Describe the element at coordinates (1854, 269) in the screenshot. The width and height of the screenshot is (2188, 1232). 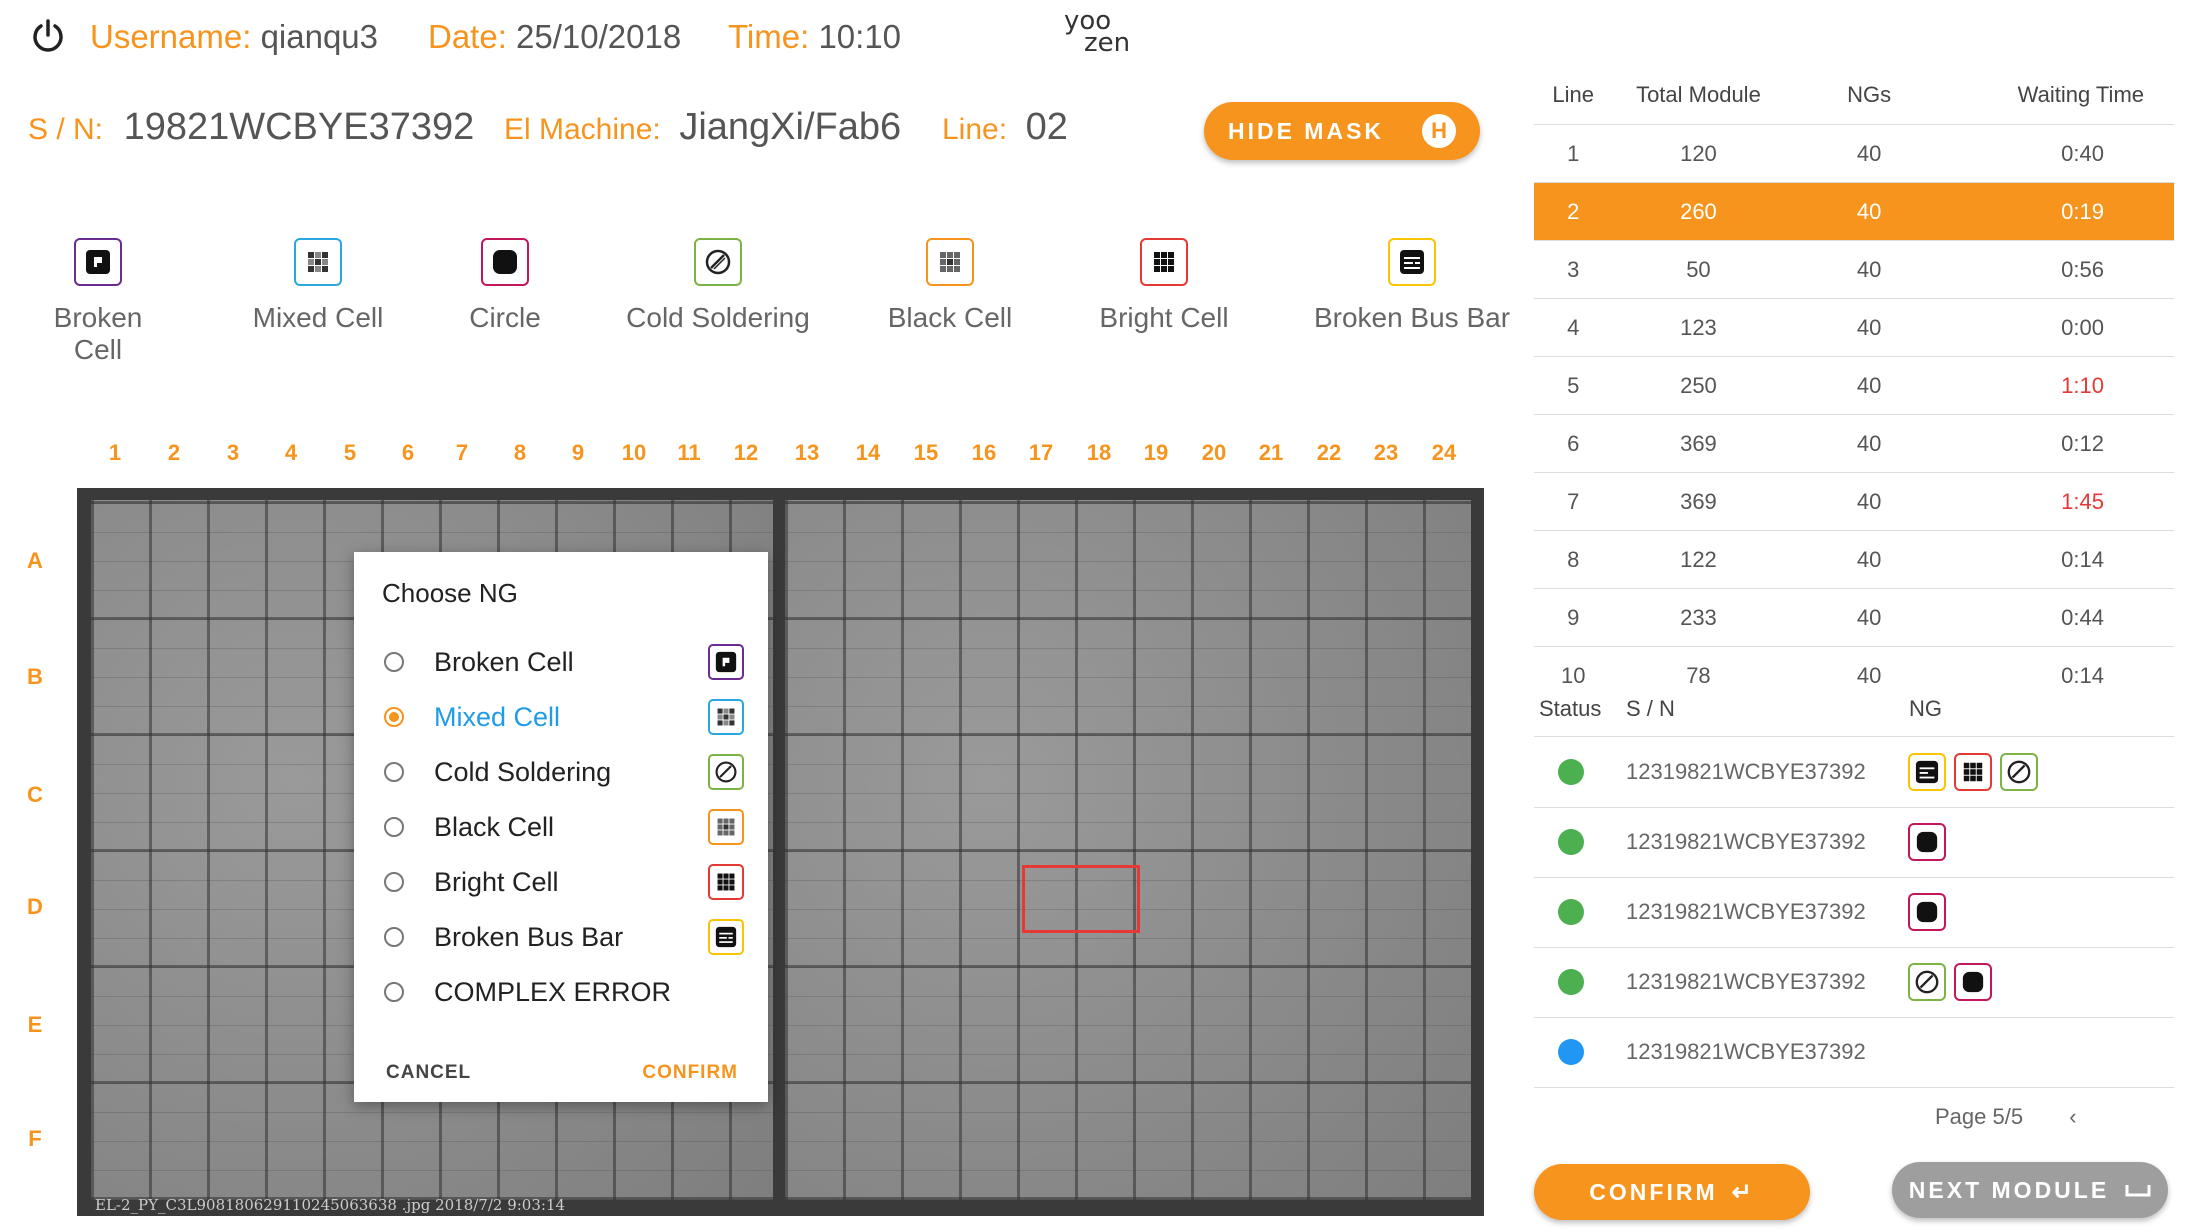
I see `table-row: 3 50 40 0:56` at that location.